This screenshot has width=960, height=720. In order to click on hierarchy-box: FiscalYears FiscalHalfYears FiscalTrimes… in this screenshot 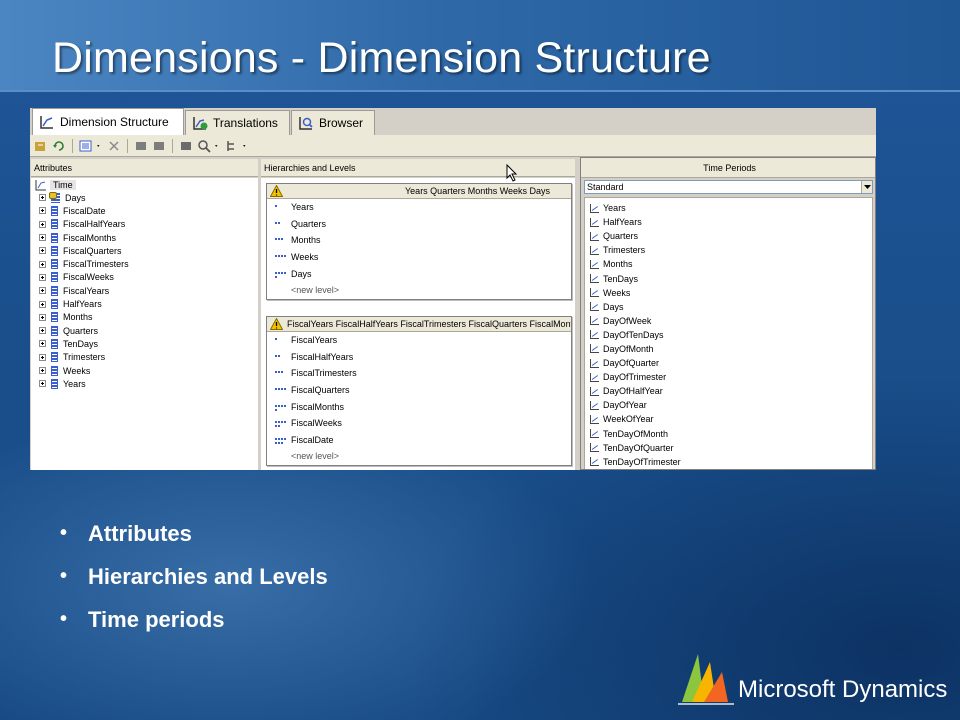, I will do `click(419, 391)`.